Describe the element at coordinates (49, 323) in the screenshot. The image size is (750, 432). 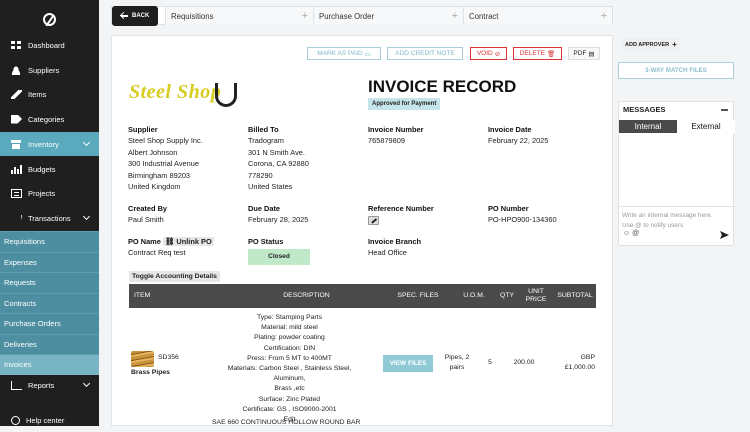
I see `sidebar-subitem-purchase-orders: Purchase Orders` at that location.